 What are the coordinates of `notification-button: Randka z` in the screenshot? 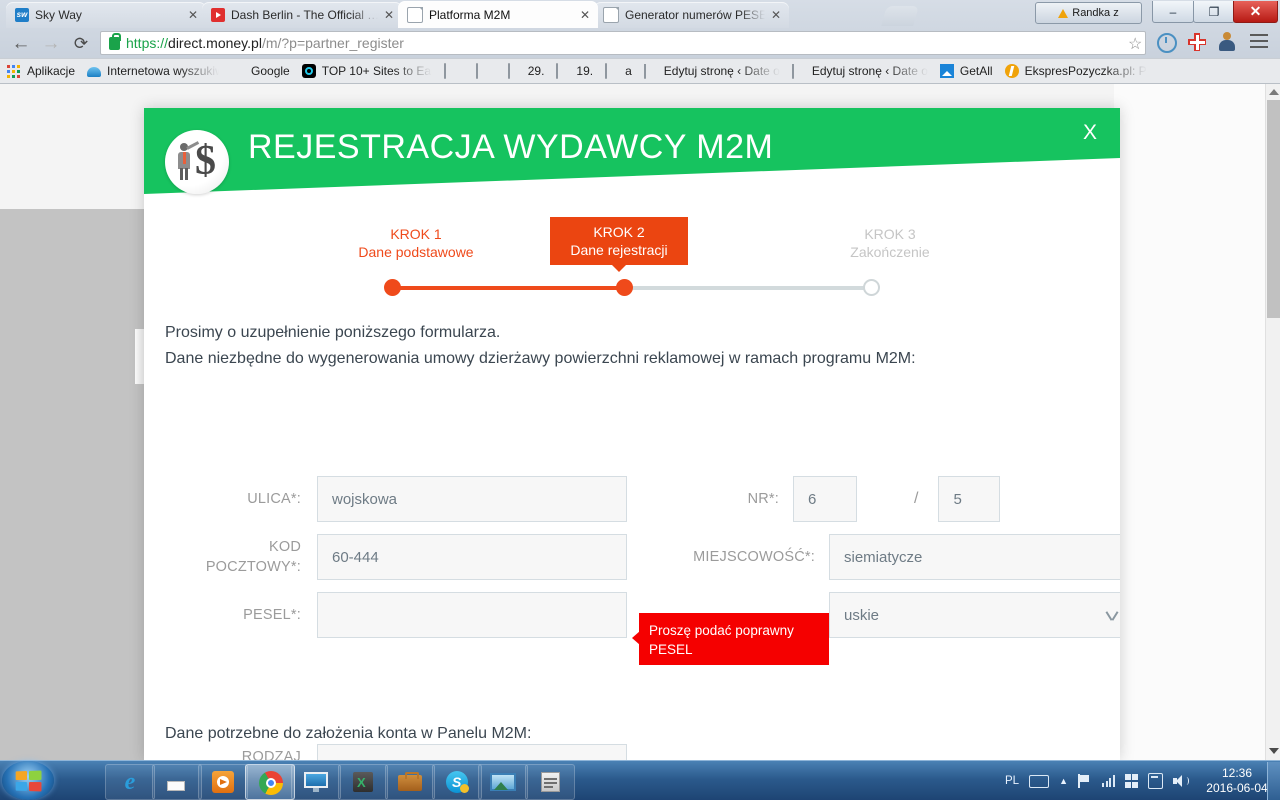 It's located at (1088, 13).